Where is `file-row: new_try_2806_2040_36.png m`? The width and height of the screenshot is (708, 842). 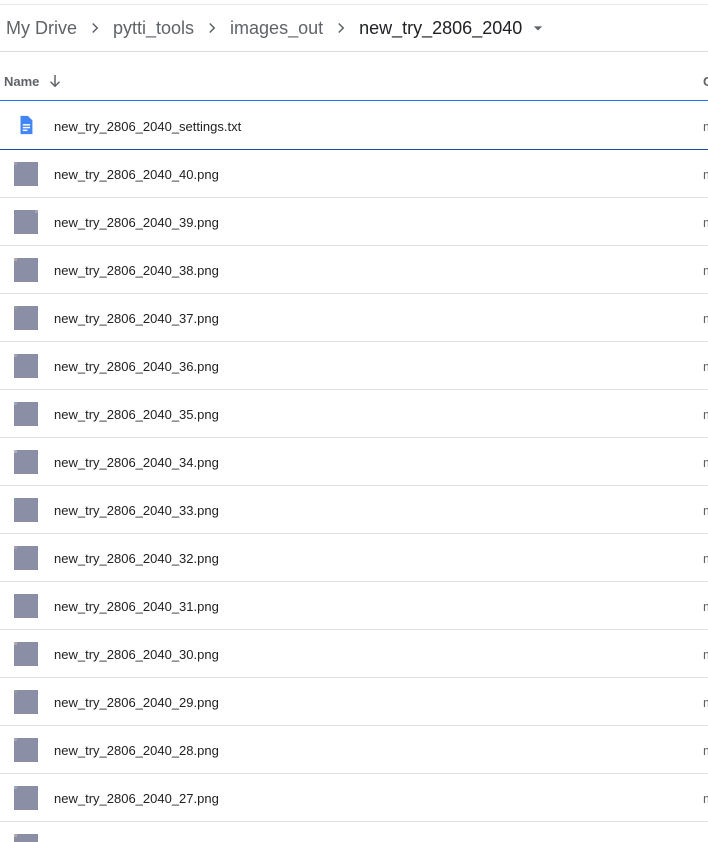 file-row: new_try_2806_2040_36.png m is located at coordinates (354, 366).